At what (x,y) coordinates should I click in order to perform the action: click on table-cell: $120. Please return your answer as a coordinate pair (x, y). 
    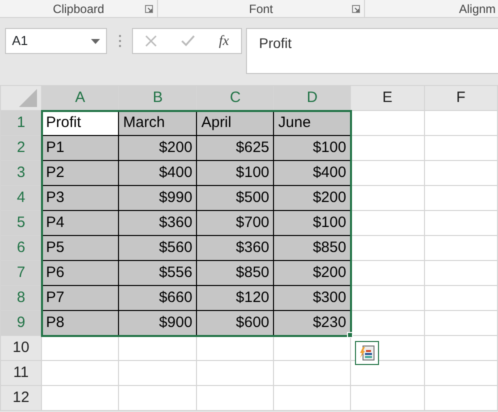
    Looking at the image, I should click on (235, 298).